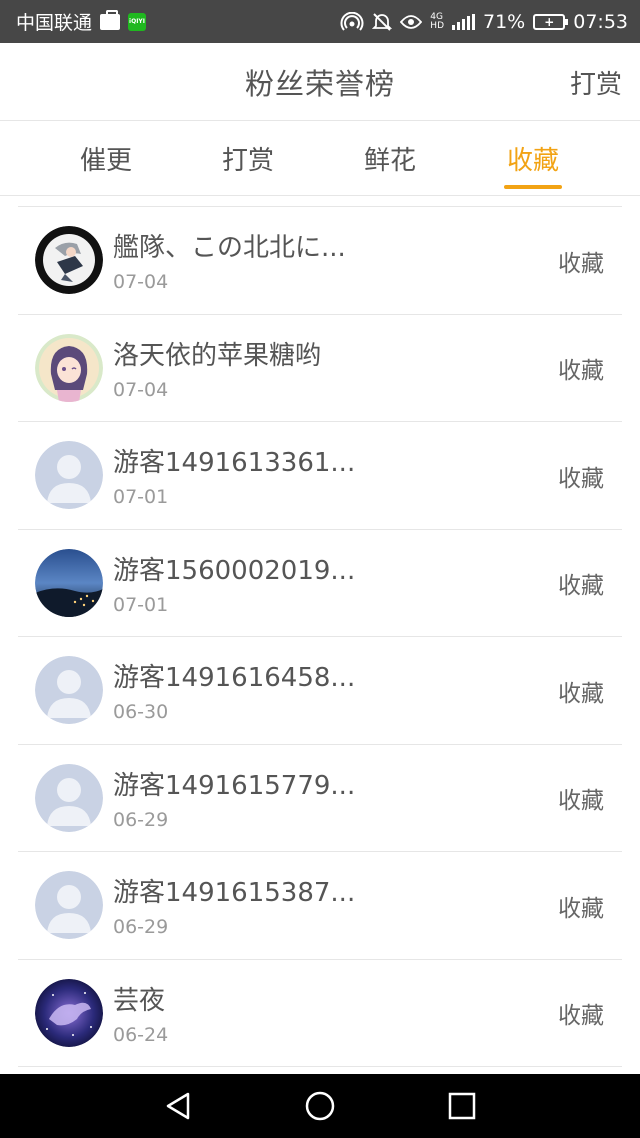 The image size is (640, 1138). What do you see at coordinates (390, 158) in the screenshot?
I see `tab-flowers: 鲜花` at bounding box center [390, 158].